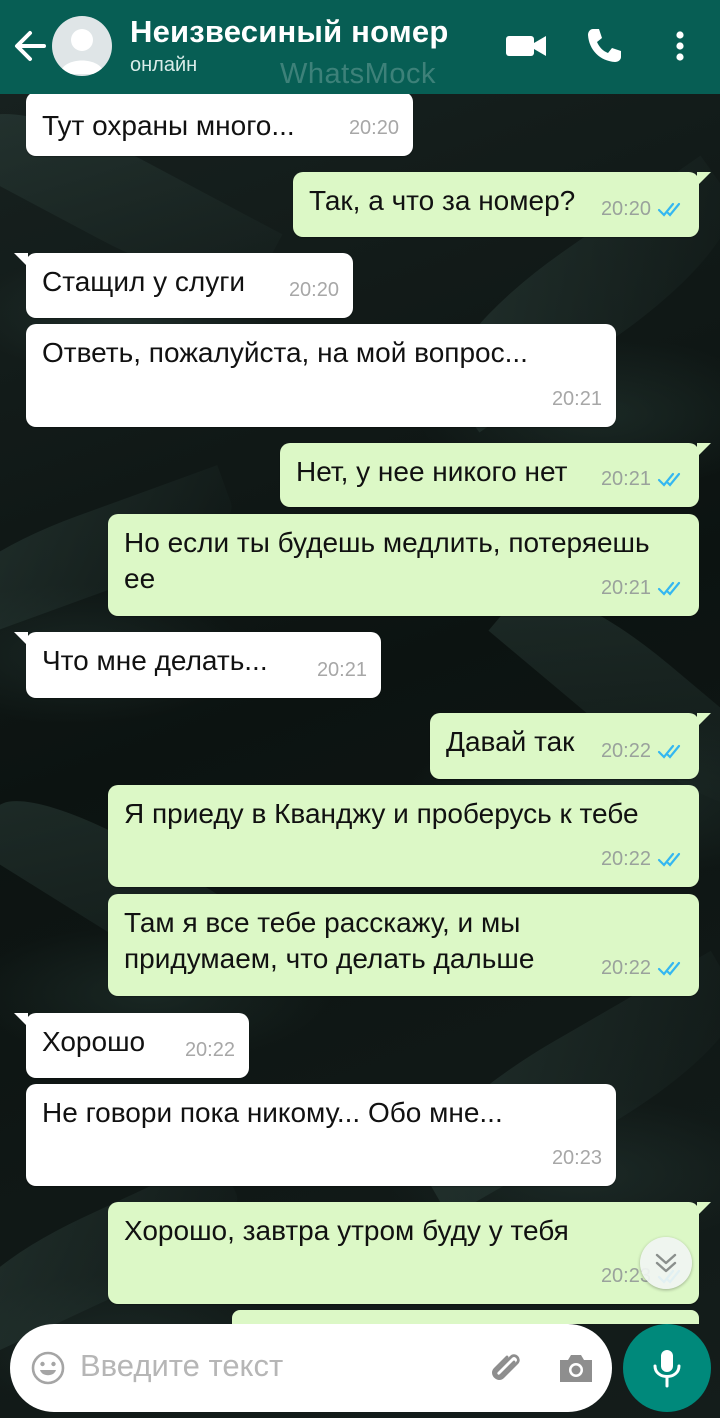  I want to click on message-outgoing: Так, а что за номер? 20:20, so click(502, 204).